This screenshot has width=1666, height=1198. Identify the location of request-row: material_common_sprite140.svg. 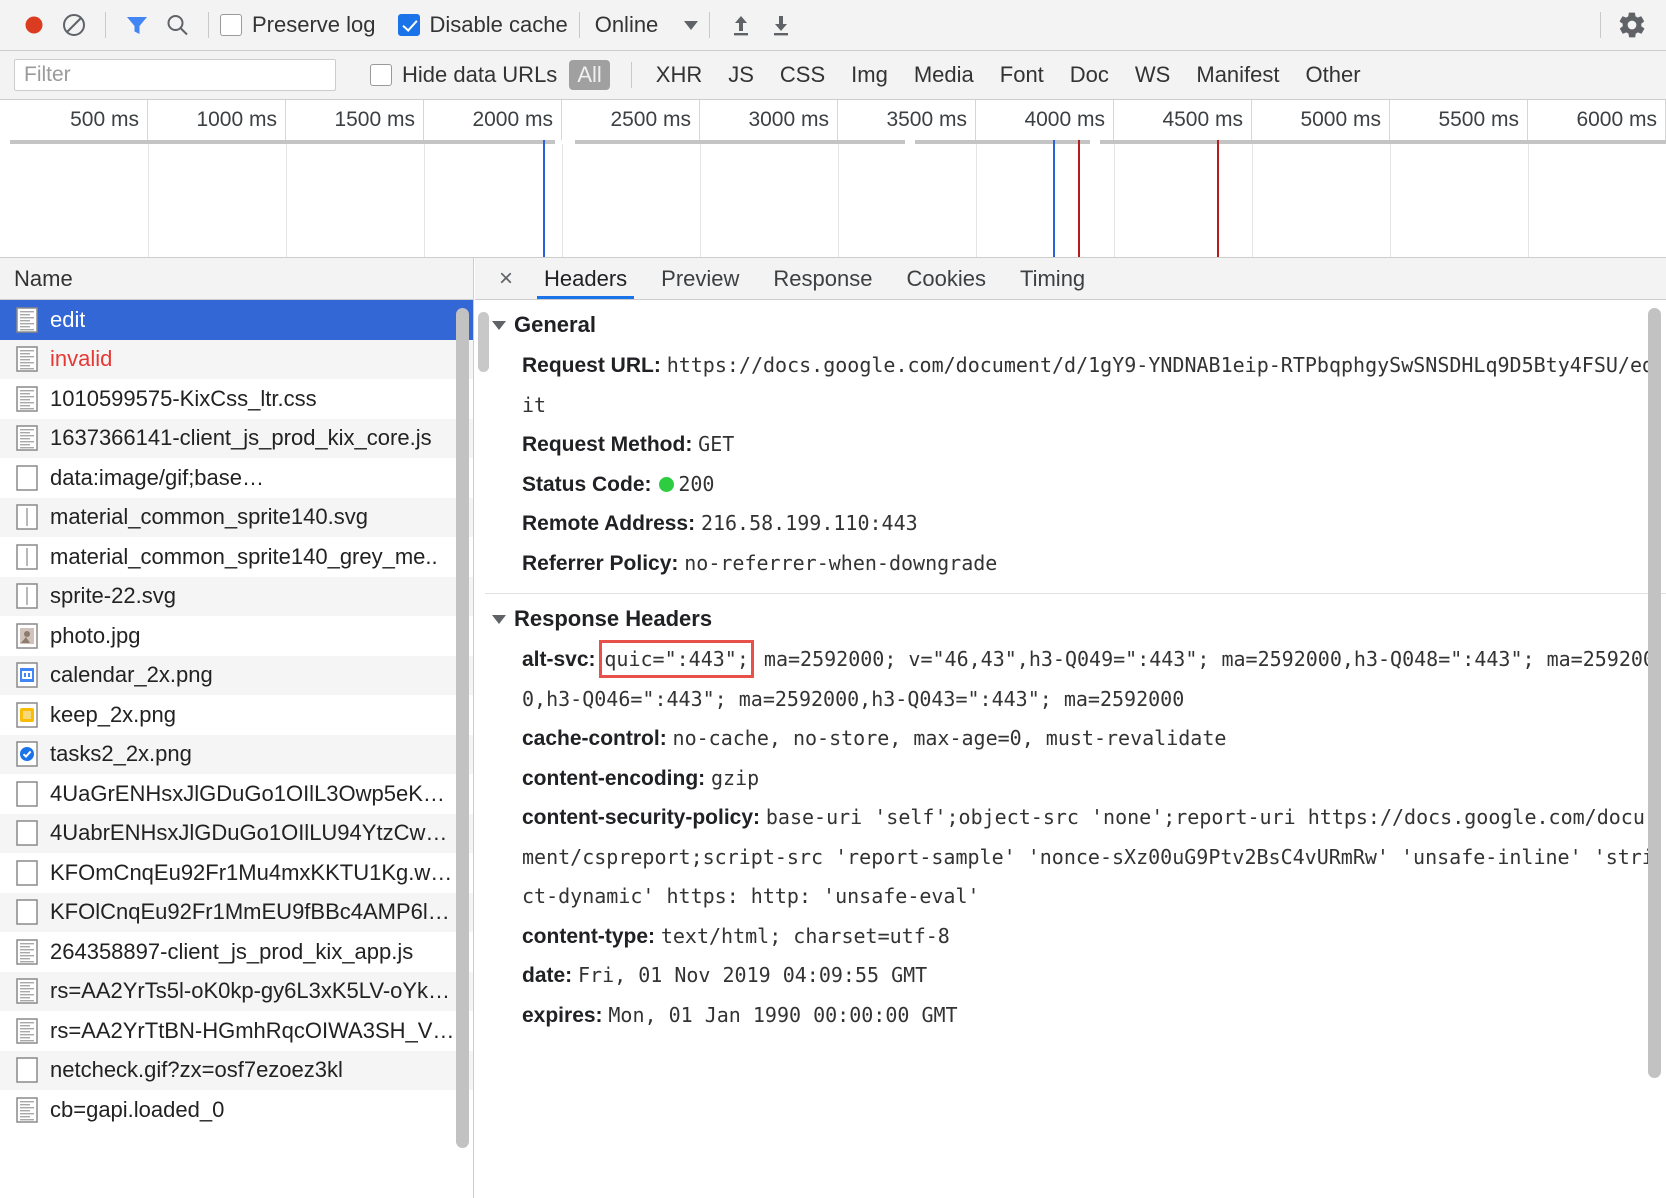
(236, 517).